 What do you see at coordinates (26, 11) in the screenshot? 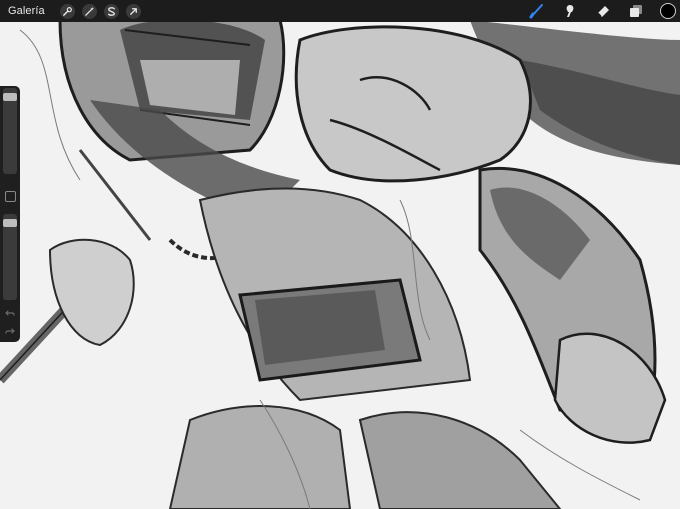
I see `gallery-button: Galería` at bounding box center [26, 11].